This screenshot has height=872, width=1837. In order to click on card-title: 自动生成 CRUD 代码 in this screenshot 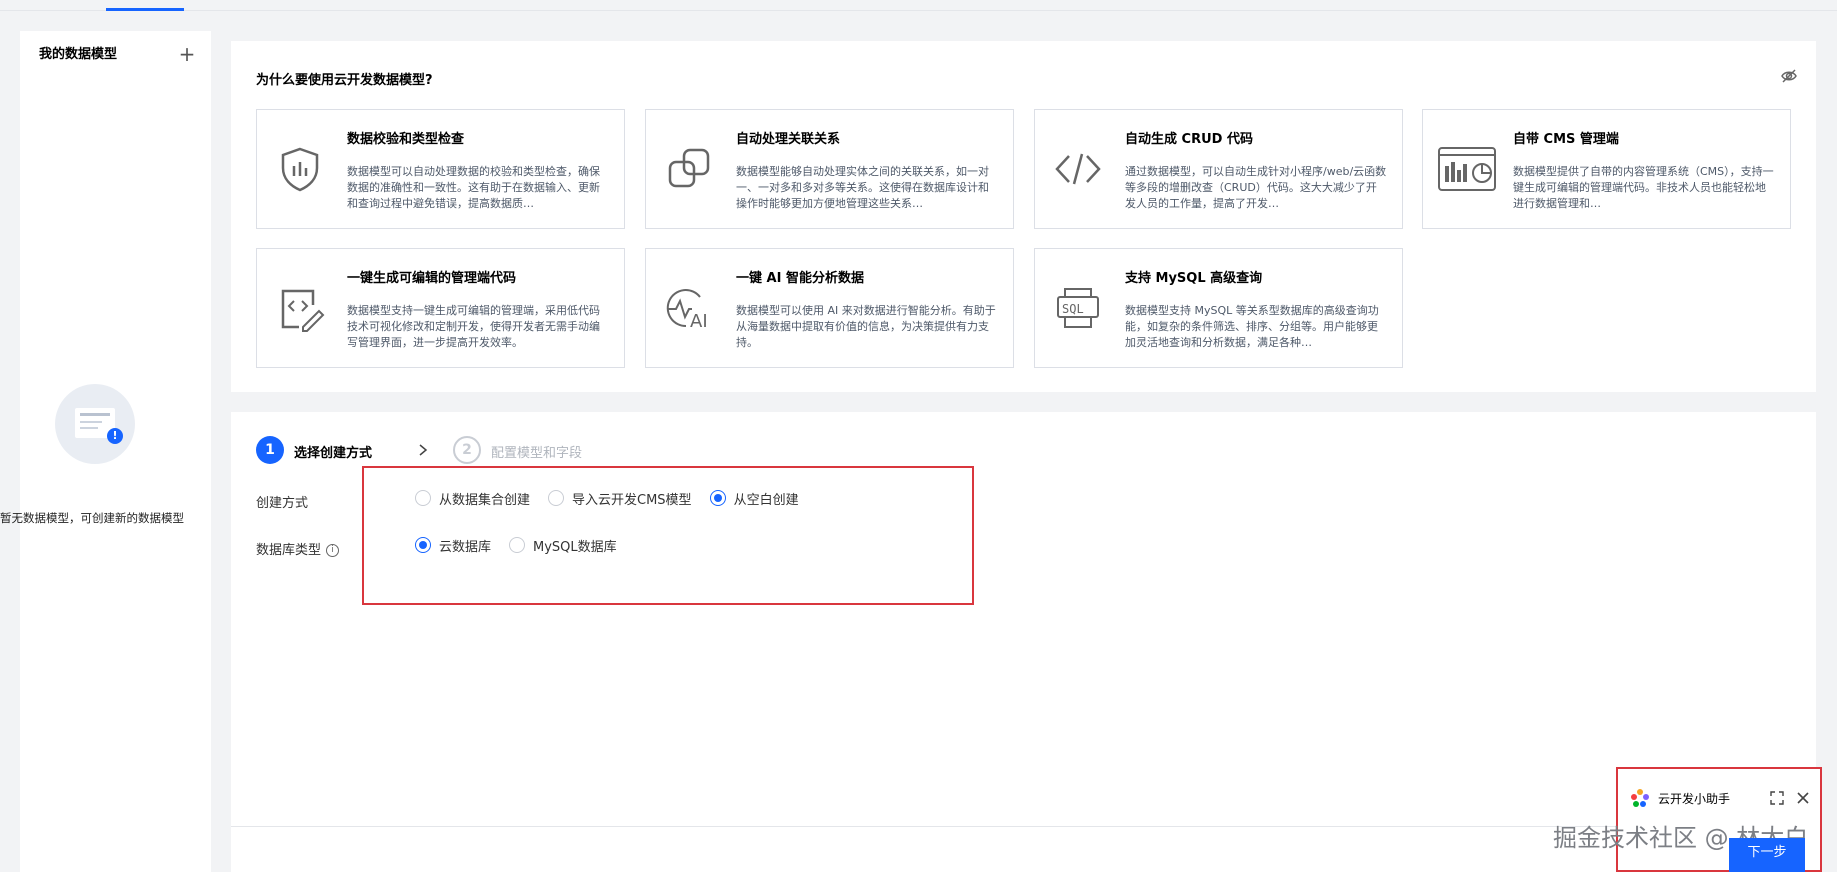, I will do `click(1189, 139)`.